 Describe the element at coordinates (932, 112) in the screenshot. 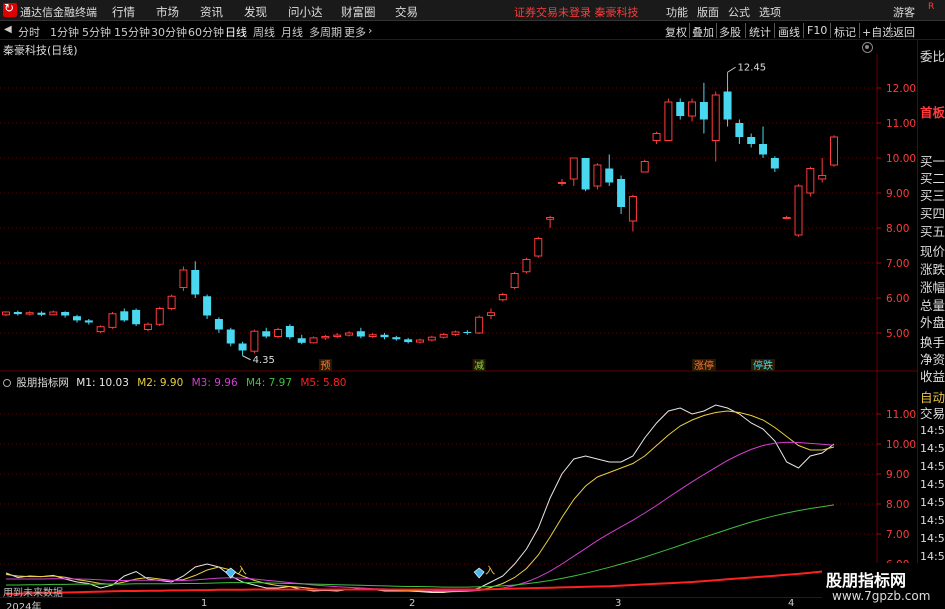

I see `sidebar-first-board: 首板` at that location.